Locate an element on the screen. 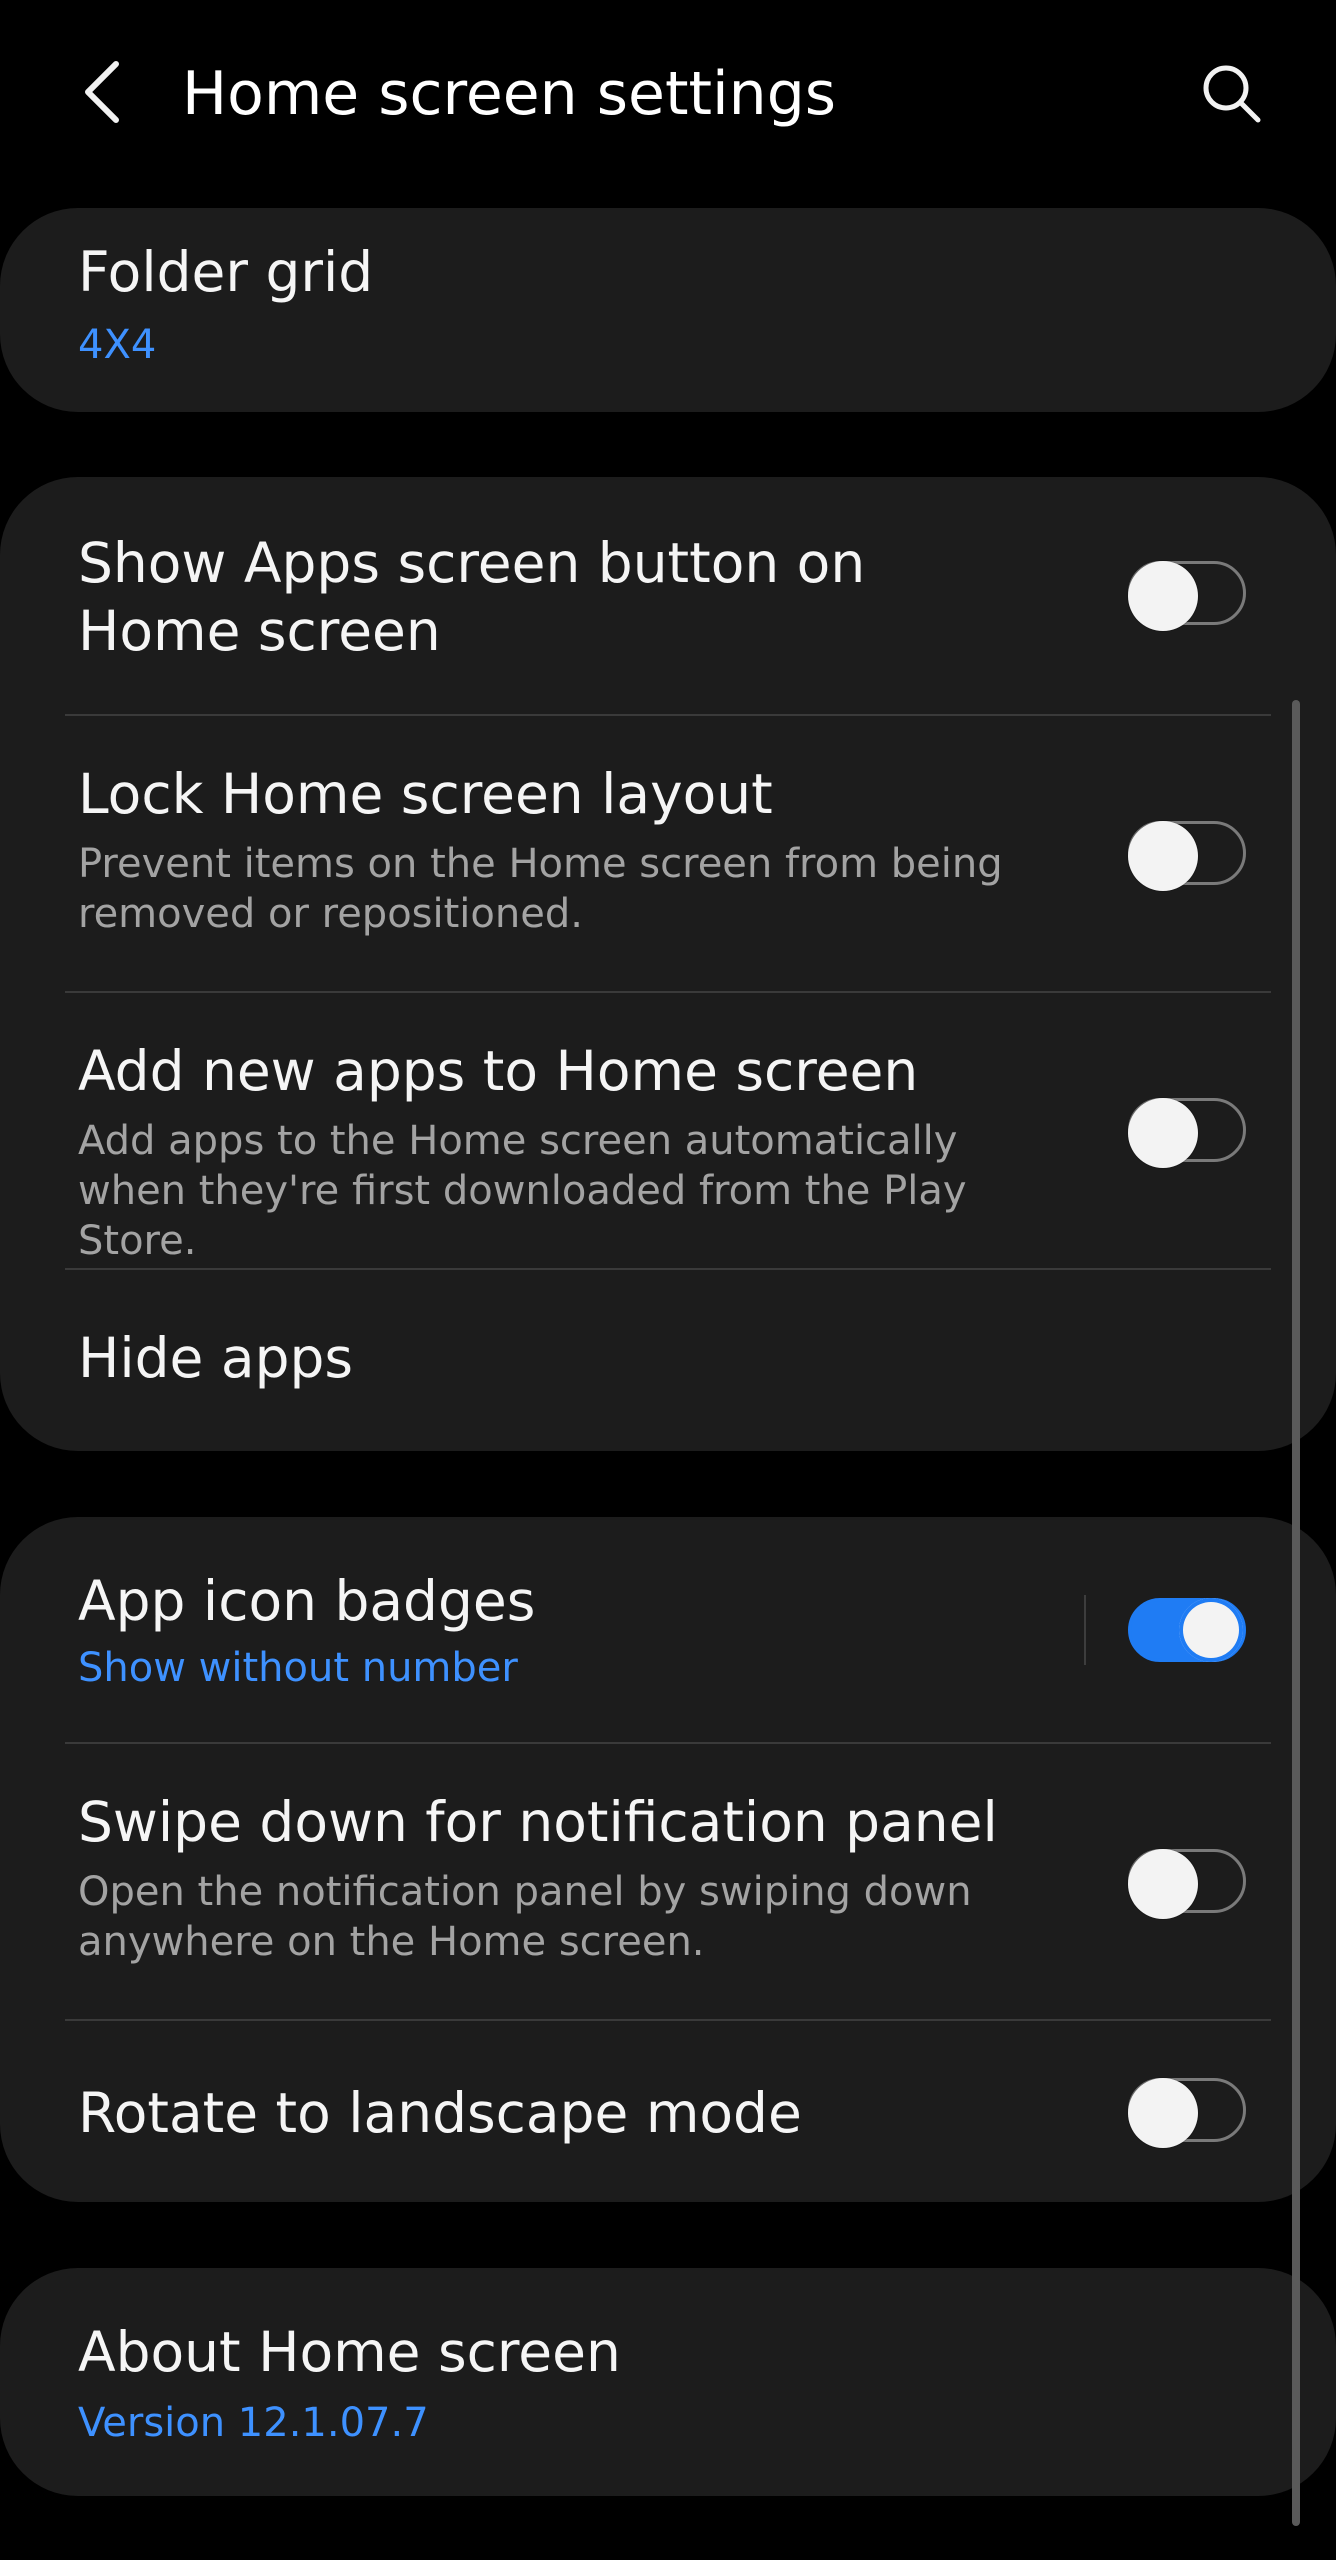  lock-layout-title: Lock Home screen layout is located at coordinates (425, 794).